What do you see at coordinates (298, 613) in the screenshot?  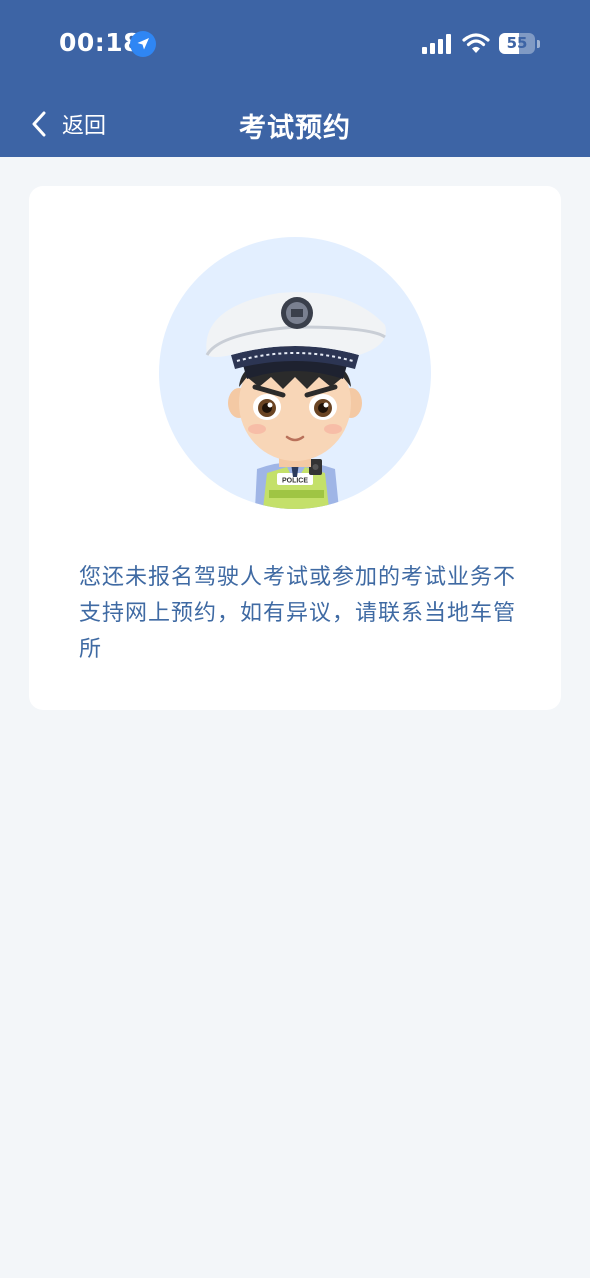 I see `notice-message: 您还未报名驾驶人考试或参加的考试业务不支持网上预约，如有异议，请联系当地车管所` at bounding box center [298, 613].